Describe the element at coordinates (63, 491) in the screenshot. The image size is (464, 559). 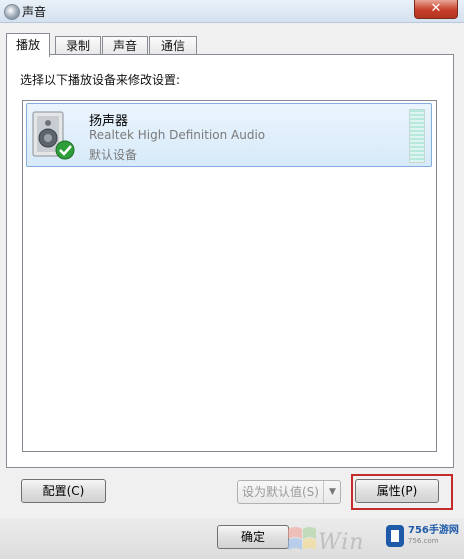
I see `configure-button: 配置(C)` at that location.